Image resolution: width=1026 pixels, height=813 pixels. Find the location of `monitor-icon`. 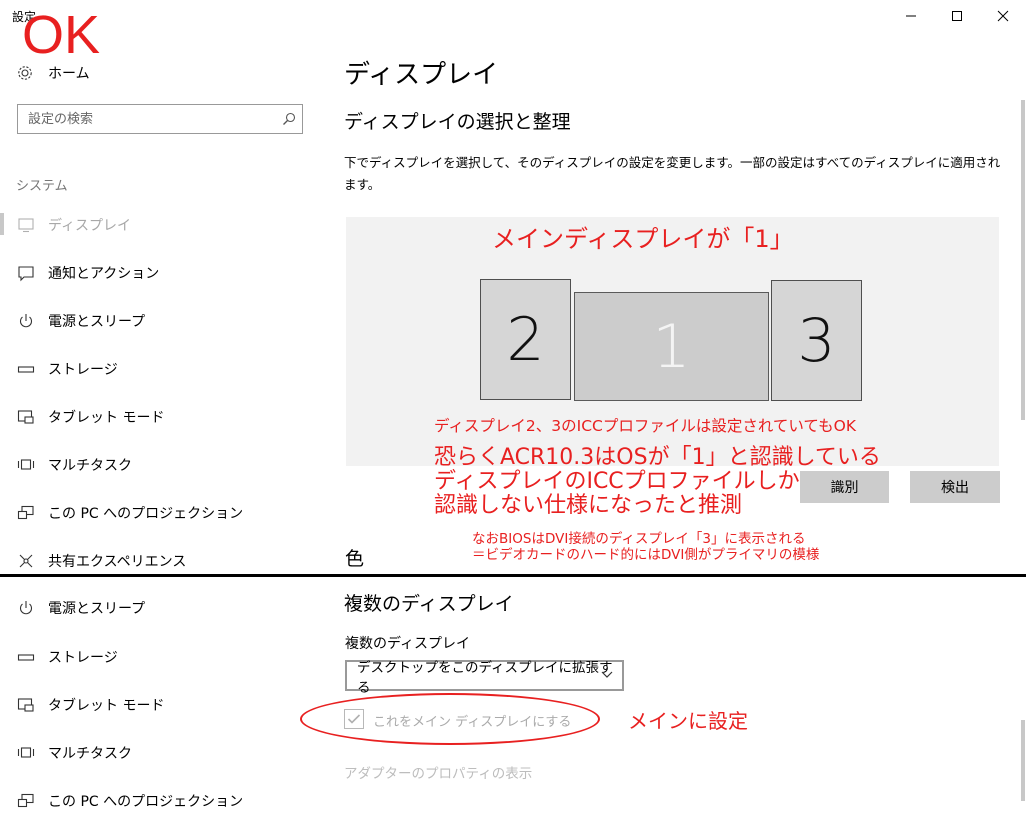

monitor-icon is located at coordinates (26, 225).